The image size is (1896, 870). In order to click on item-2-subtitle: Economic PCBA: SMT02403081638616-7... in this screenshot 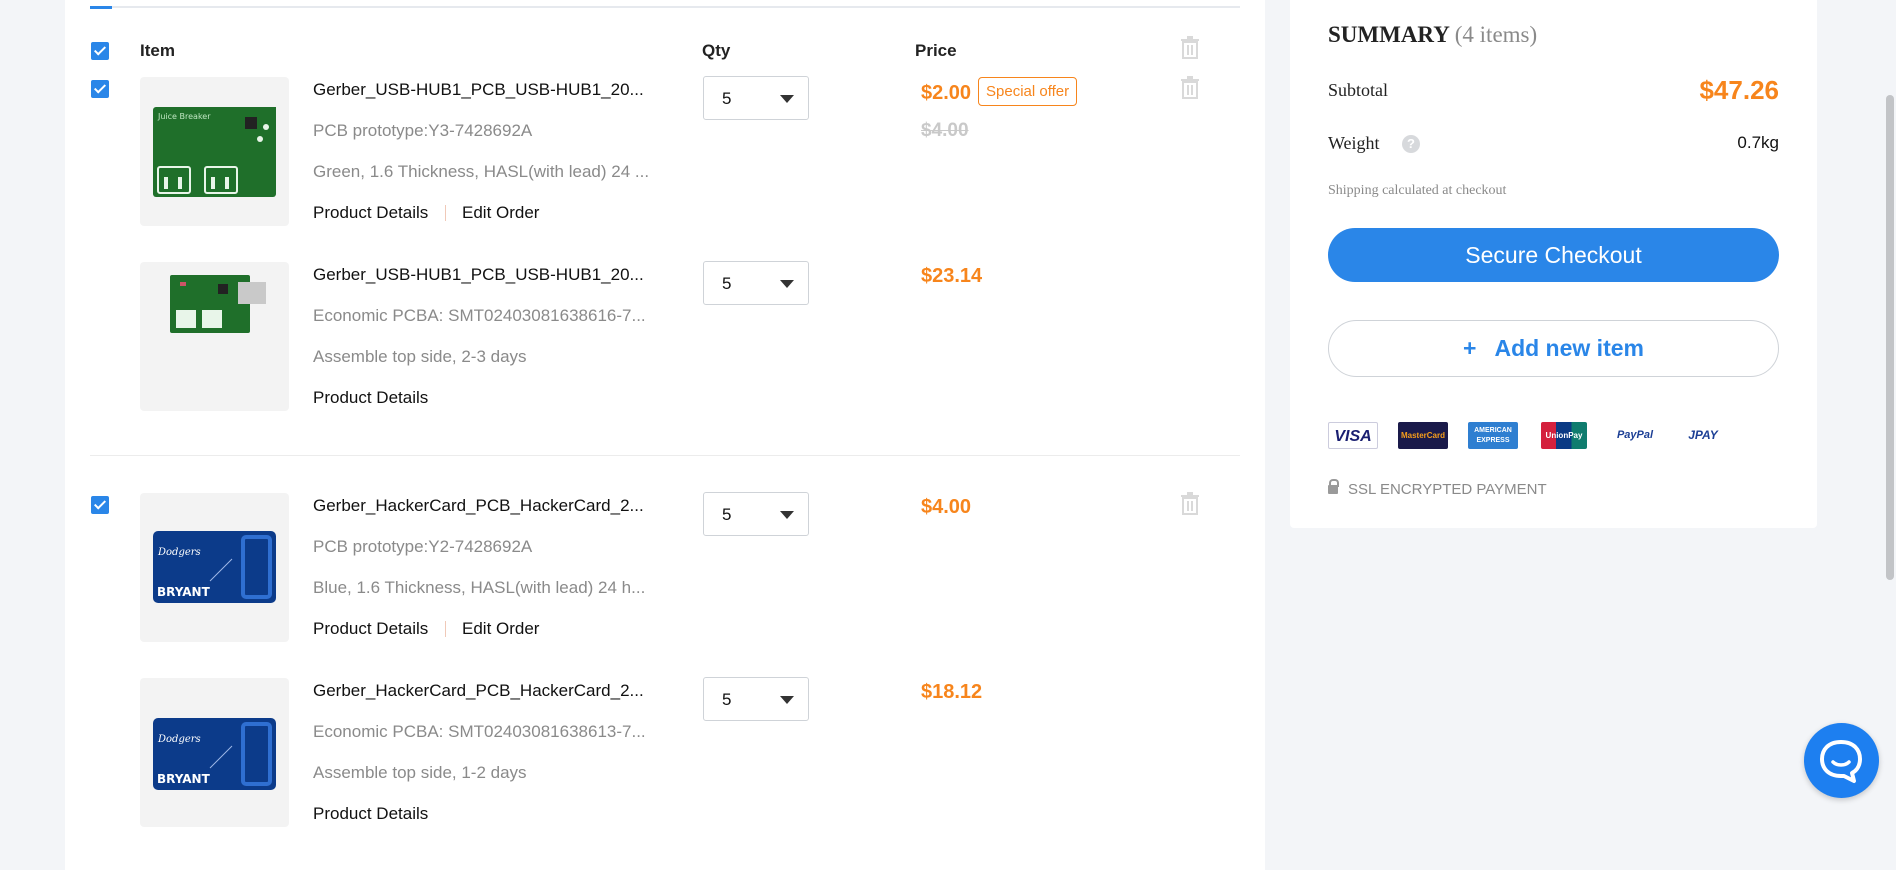, I will do `click(479, 315)`.